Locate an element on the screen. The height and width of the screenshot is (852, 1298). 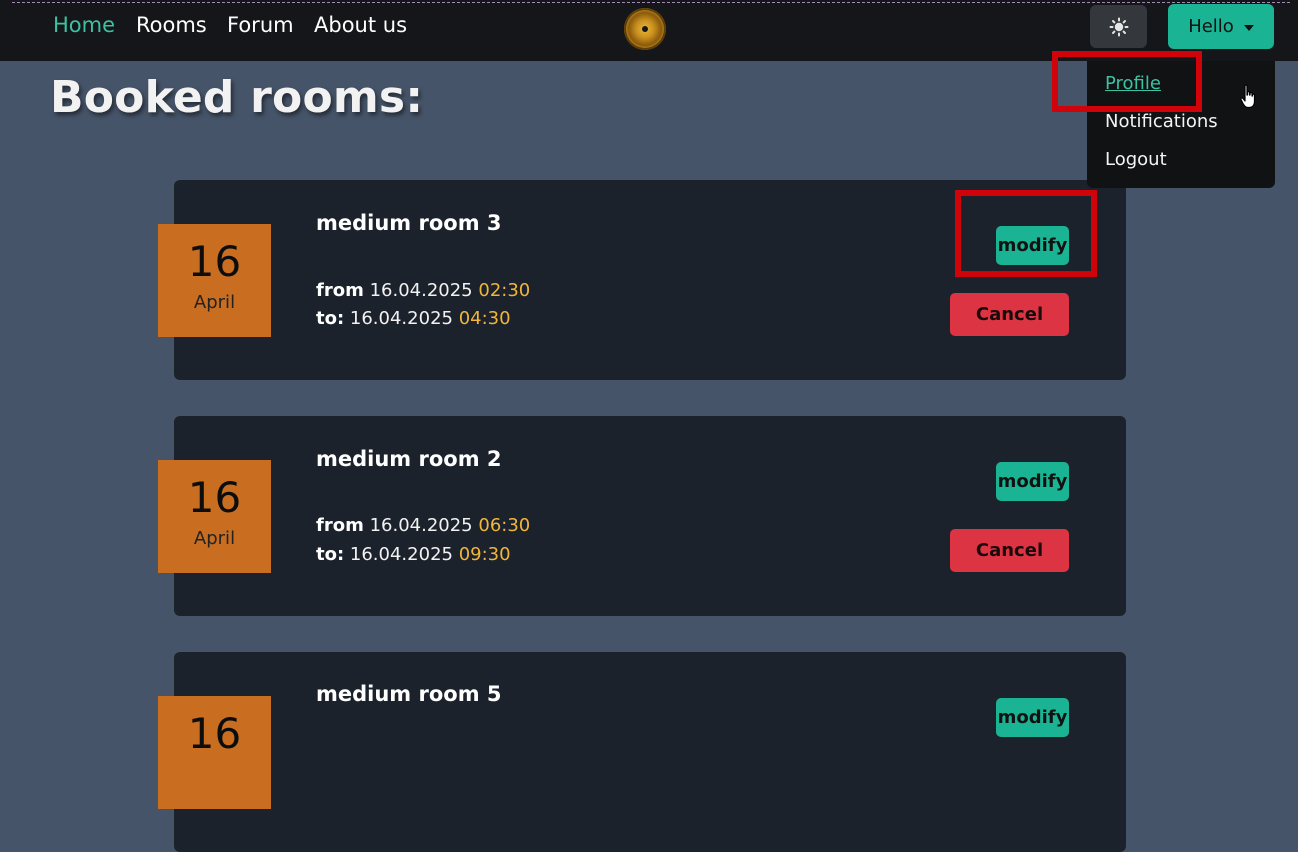
logo-center is located at coordinates (645, 29).